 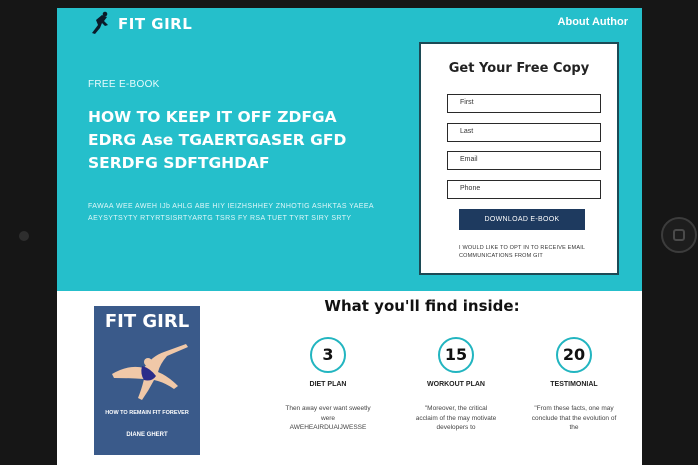 I want to click on home-square-icon, so click(x=679, y=235).